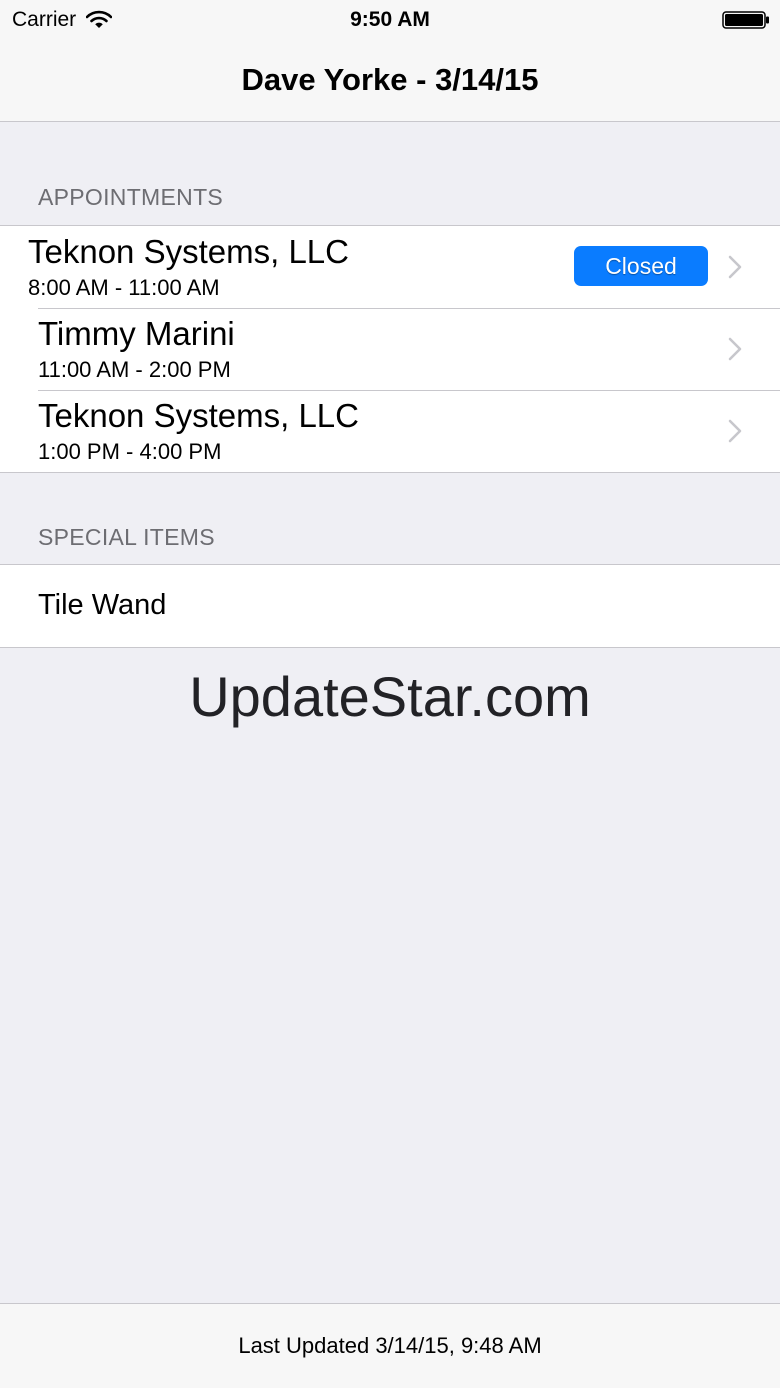 The height and width of the screenshot is (1388, 780). What do you see at coordinates (745, 20) in the screenshot?
I see `battery-icon` at bounding box center [745, 20].